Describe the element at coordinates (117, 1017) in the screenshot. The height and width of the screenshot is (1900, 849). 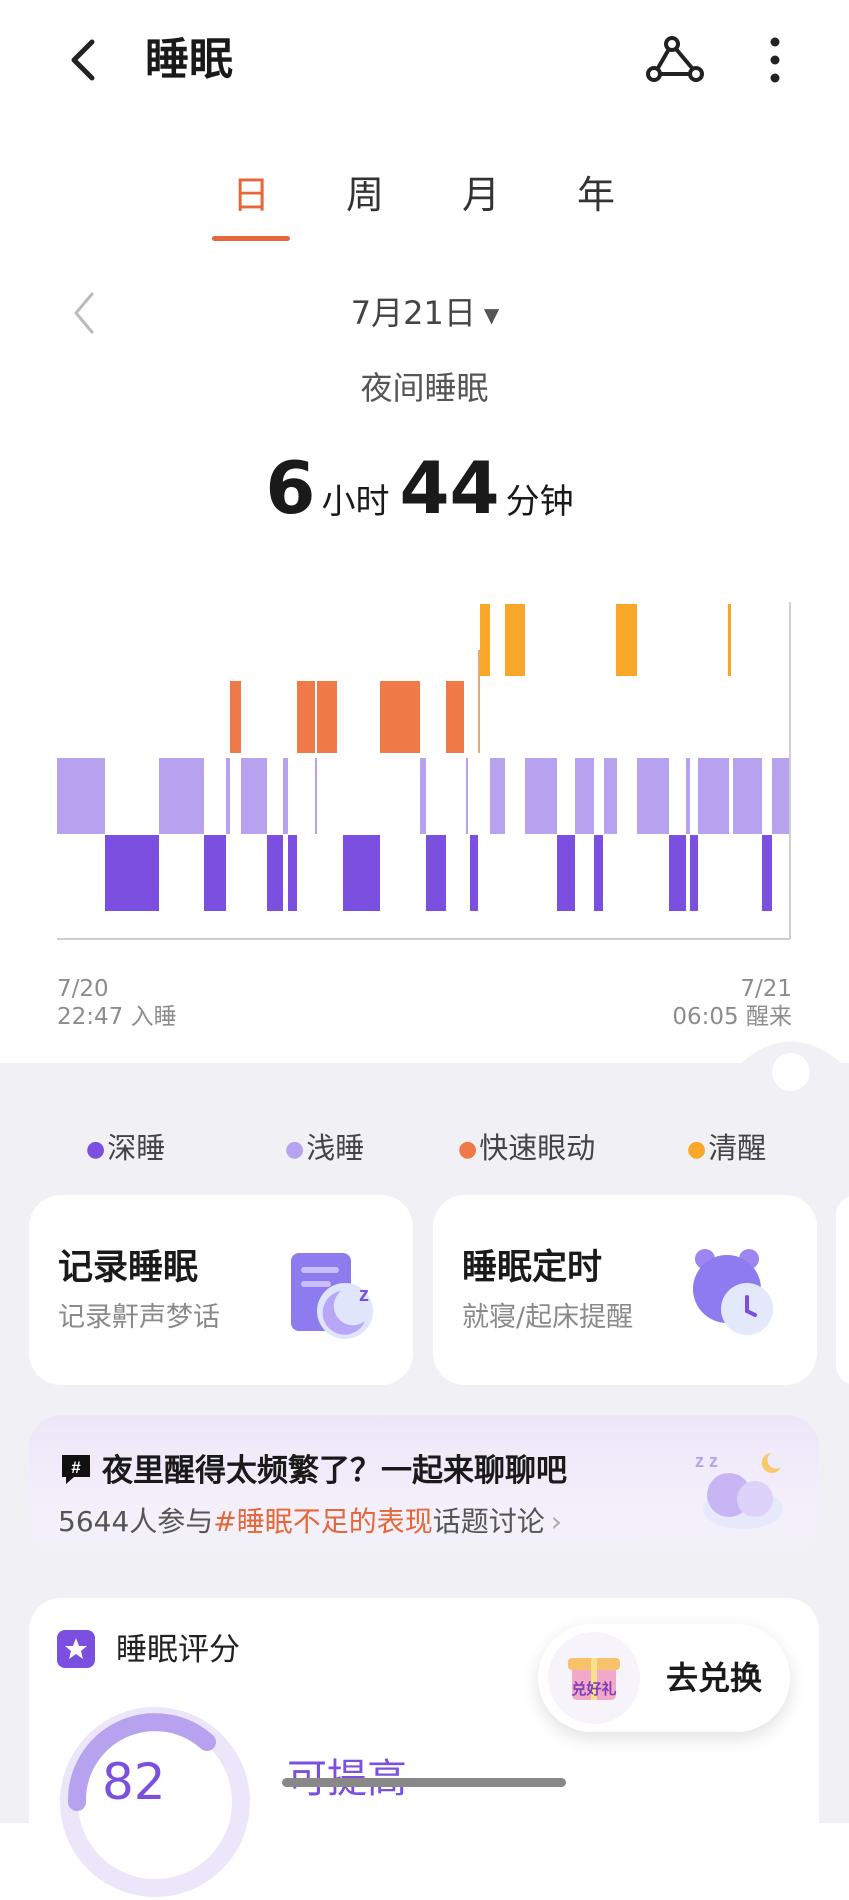
I see `sleep-start-time: 22:47 入睡` at that location.